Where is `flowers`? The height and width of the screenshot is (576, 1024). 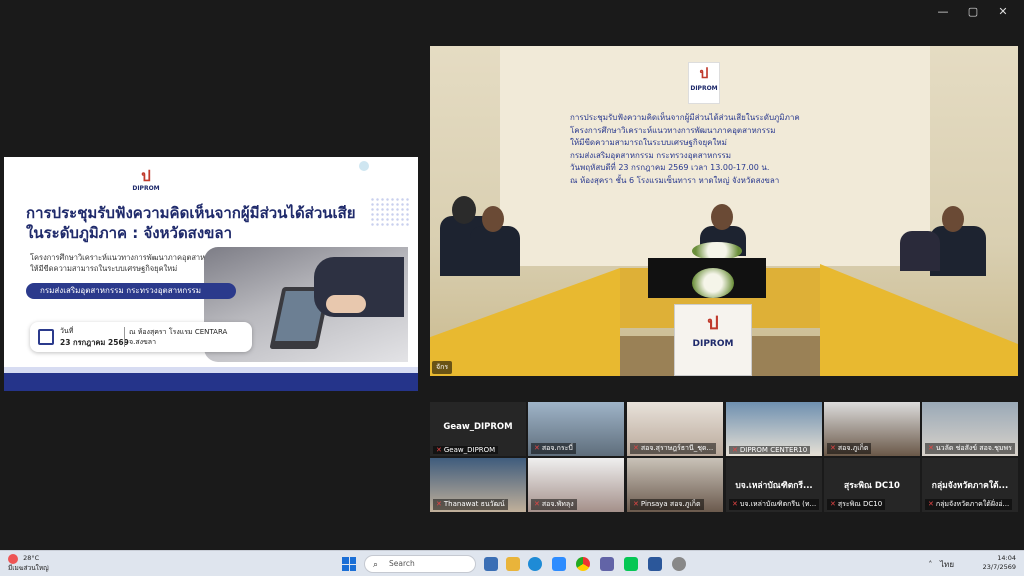
flowers is located at coordinates (713, 283).